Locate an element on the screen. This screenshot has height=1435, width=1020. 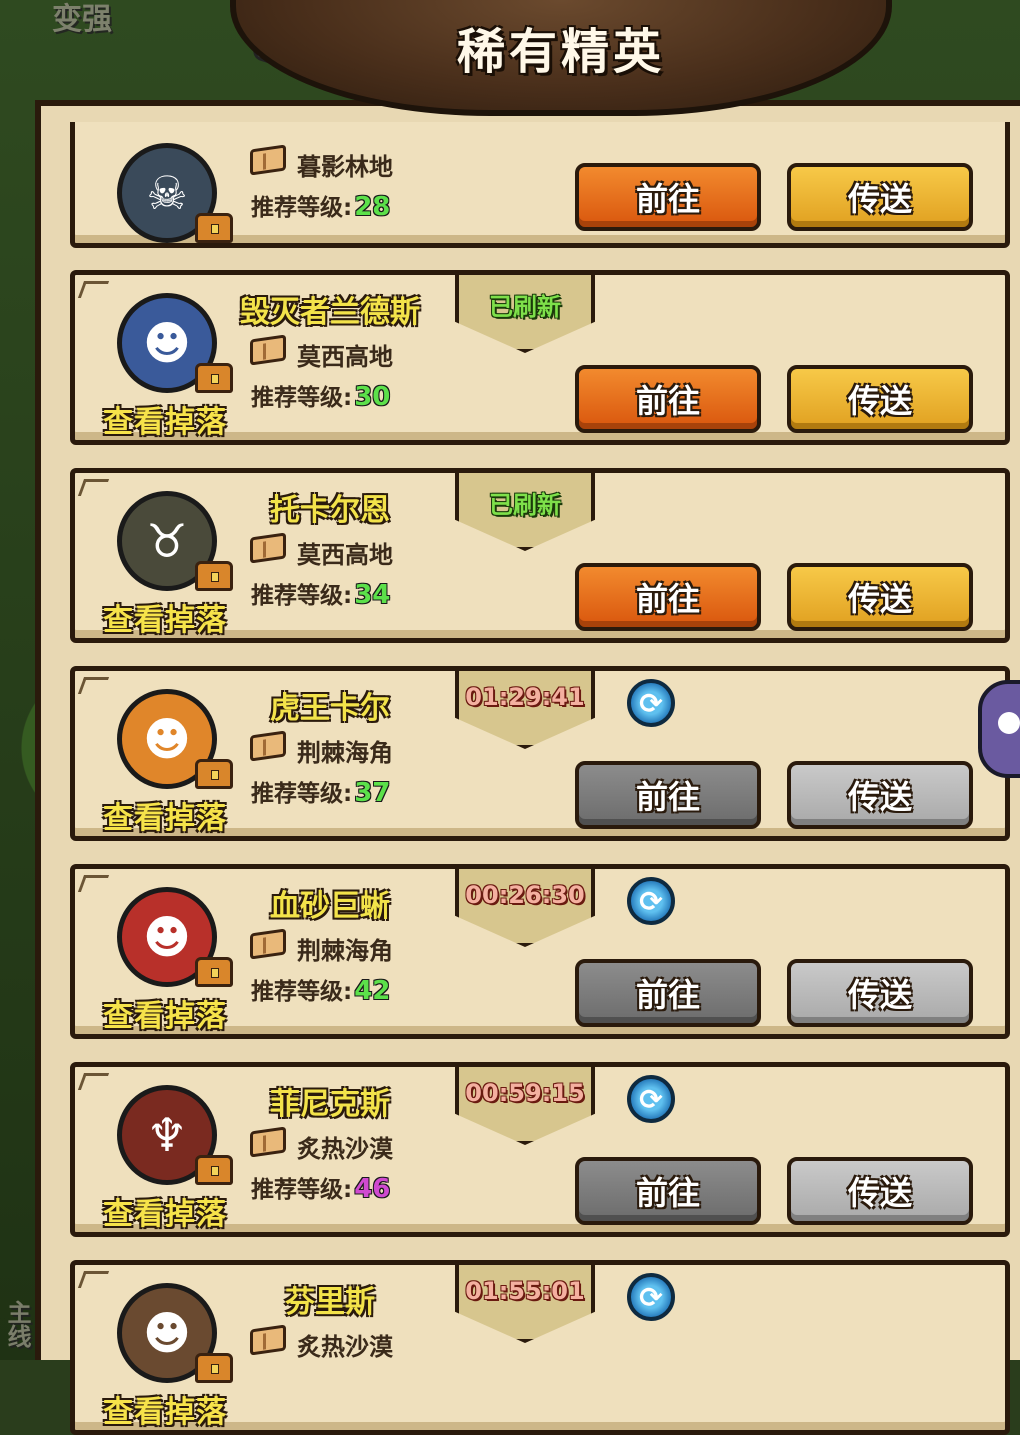
elite-card: ♆ 查看掉落 菲尼克斯炙热沙漠推荐等级:46 00:59:15 ⟳ 前往 传送 is located at coordinates (540, 1149).